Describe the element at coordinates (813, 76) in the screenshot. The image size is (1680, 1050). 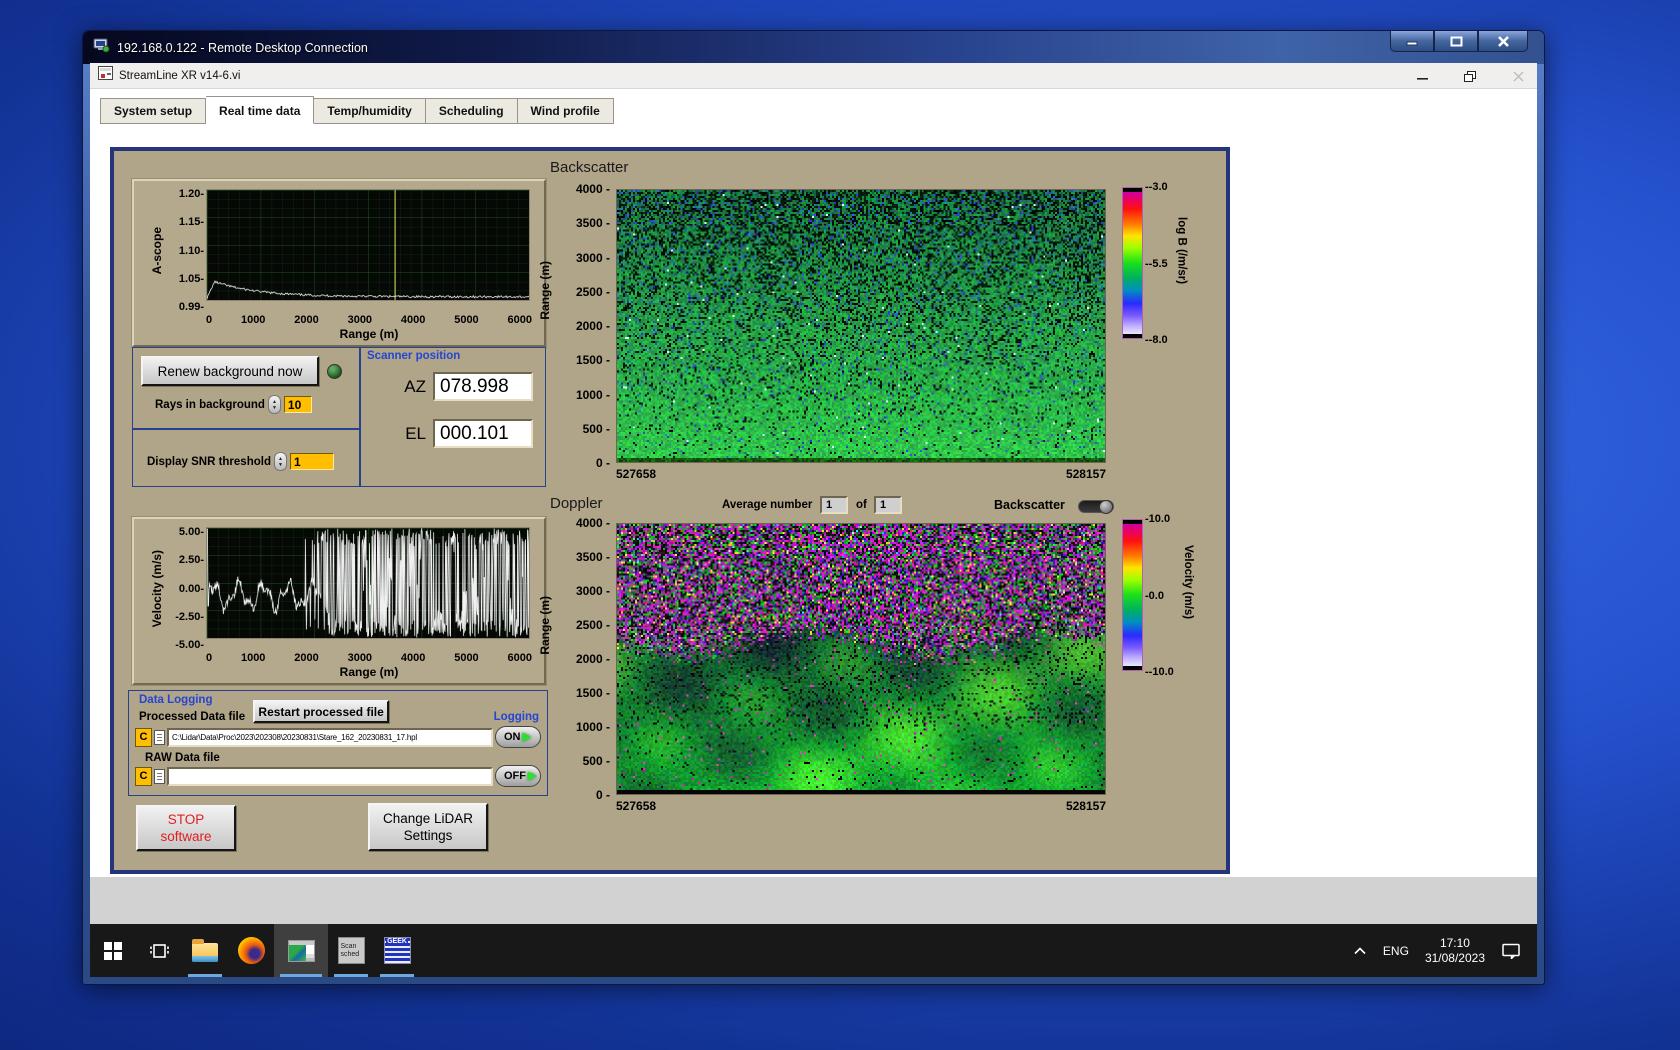
I see `app-titlebar: StreamLine XR v14-6.vi` at that location.